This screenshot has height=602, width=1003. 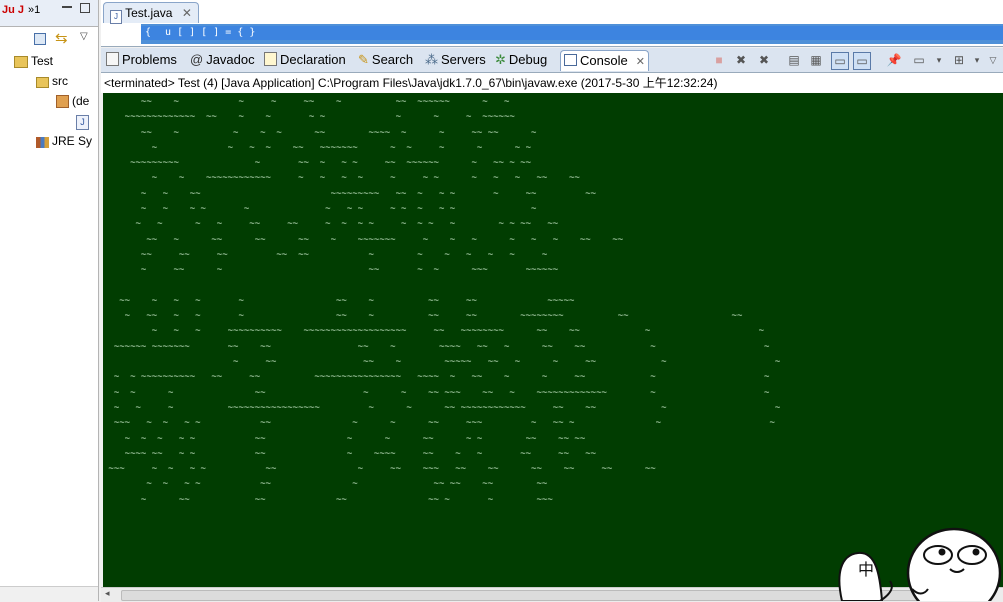 What do you see at coordinates (148, 32) in the screenshot?
I see `code-line: {` at bounding box center [148, 32].